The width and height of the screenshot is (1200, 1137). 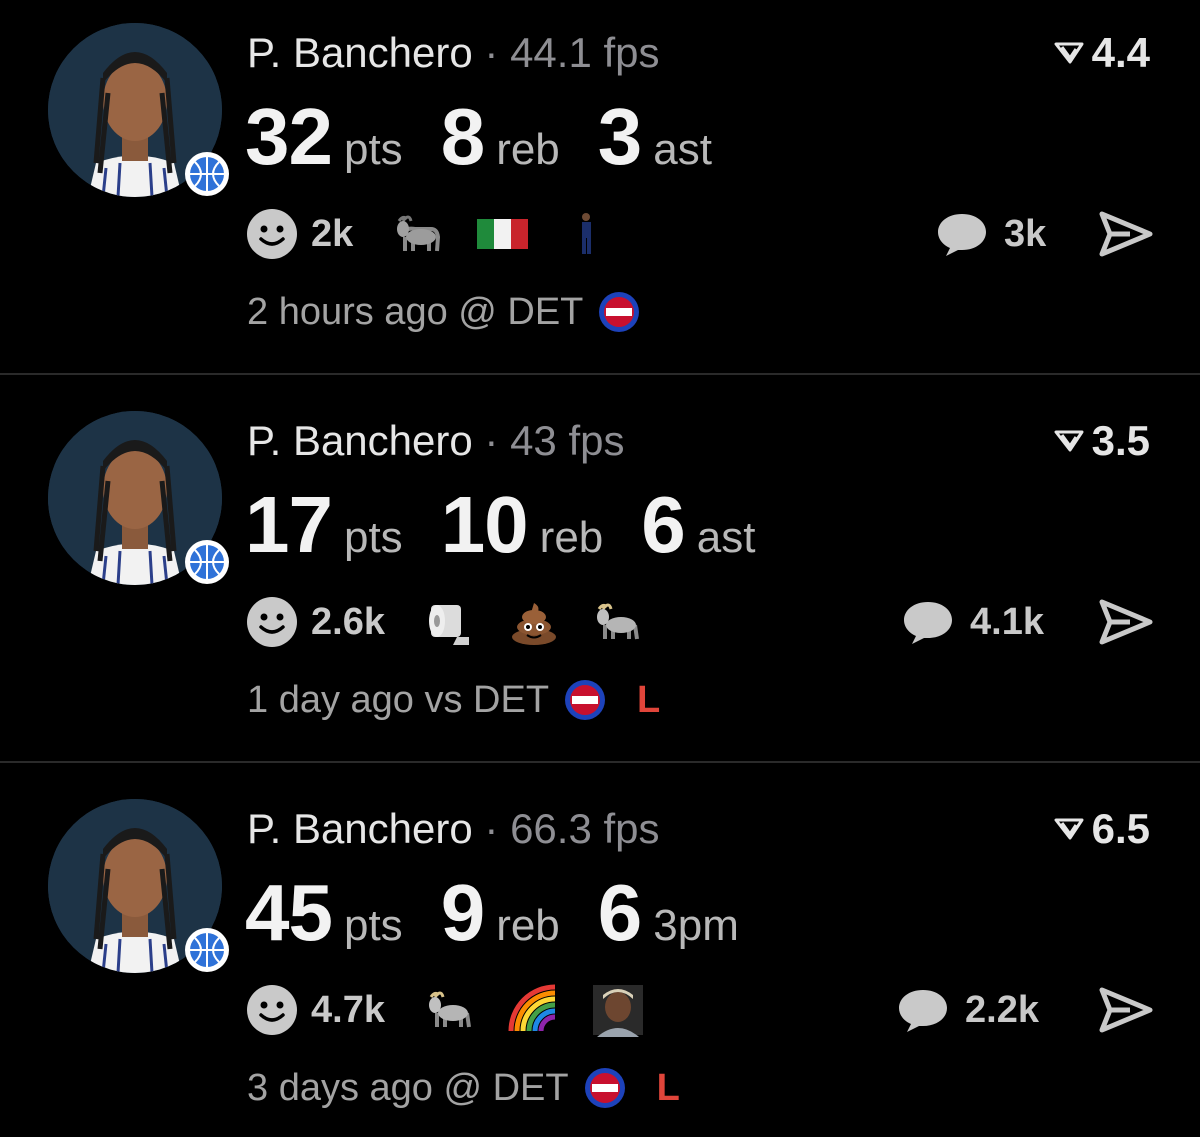 I want to click on stat-value: 3, so click(x=619, y=136).